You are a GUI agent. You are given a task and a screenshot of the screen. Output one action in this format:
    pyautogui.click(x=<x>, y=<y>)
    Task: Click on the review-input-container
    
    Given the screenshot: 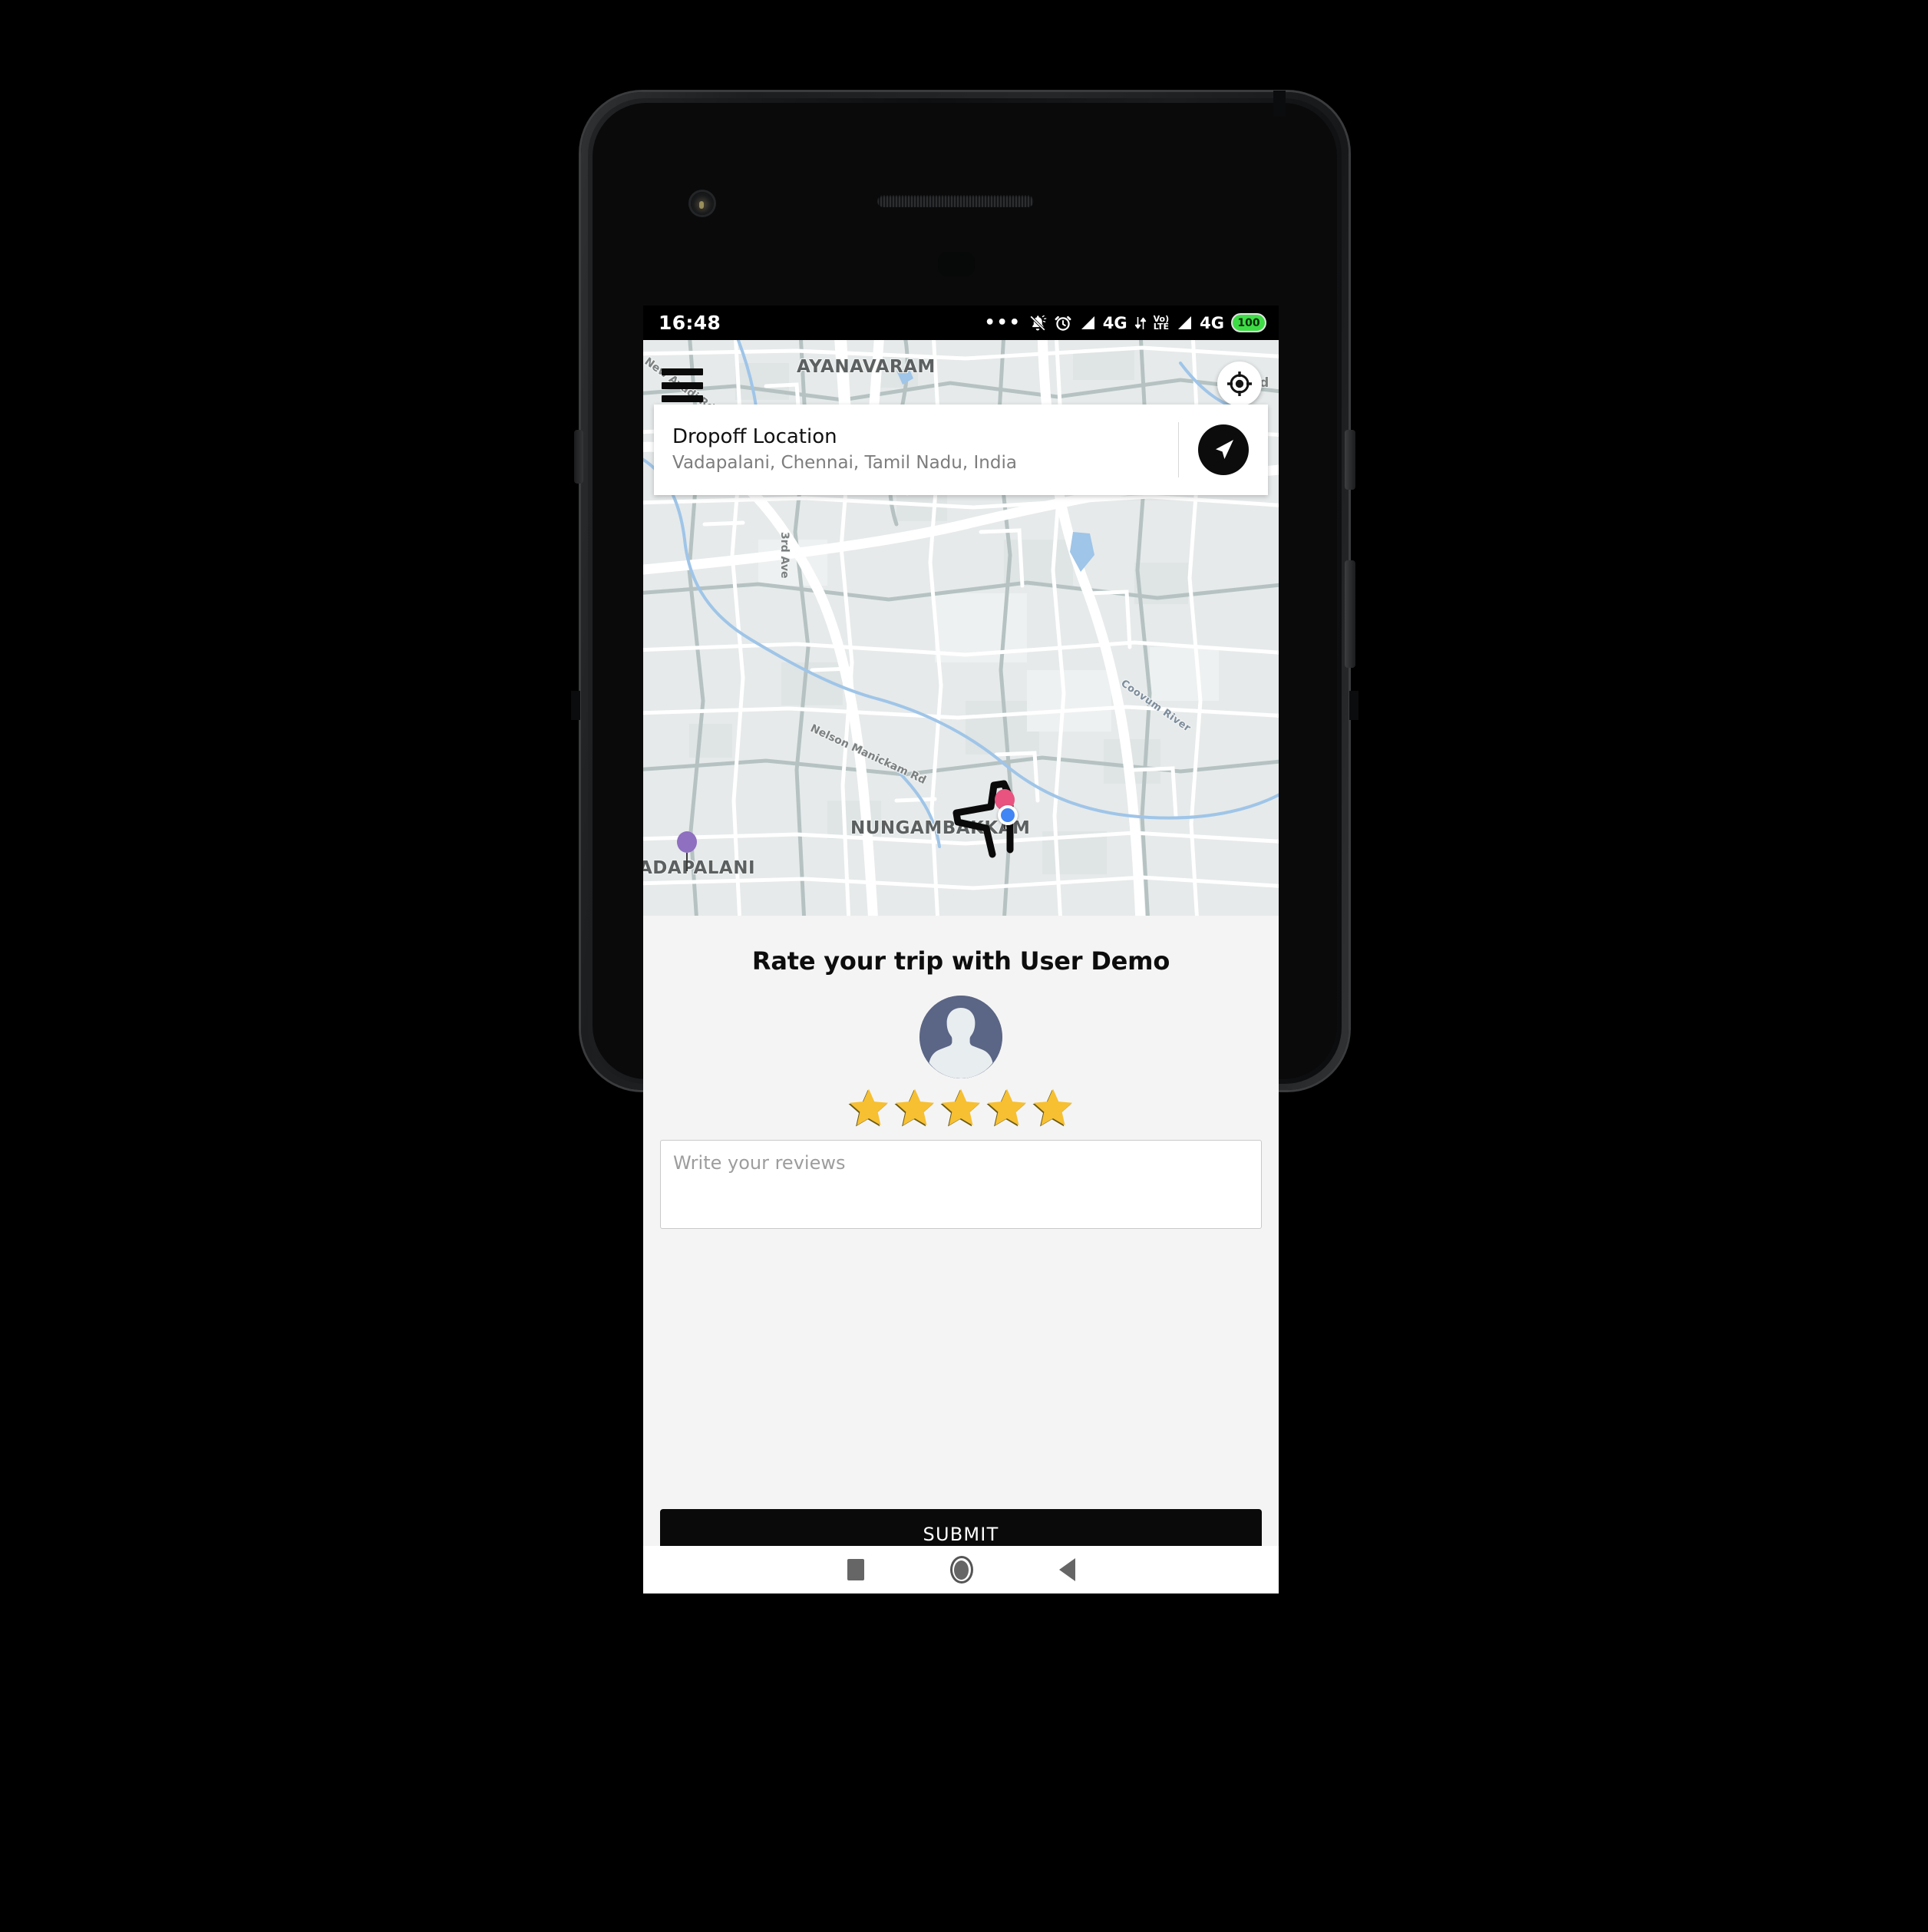 What is the action you would take?
    pyautogui.click(x=961, y=1184)
    